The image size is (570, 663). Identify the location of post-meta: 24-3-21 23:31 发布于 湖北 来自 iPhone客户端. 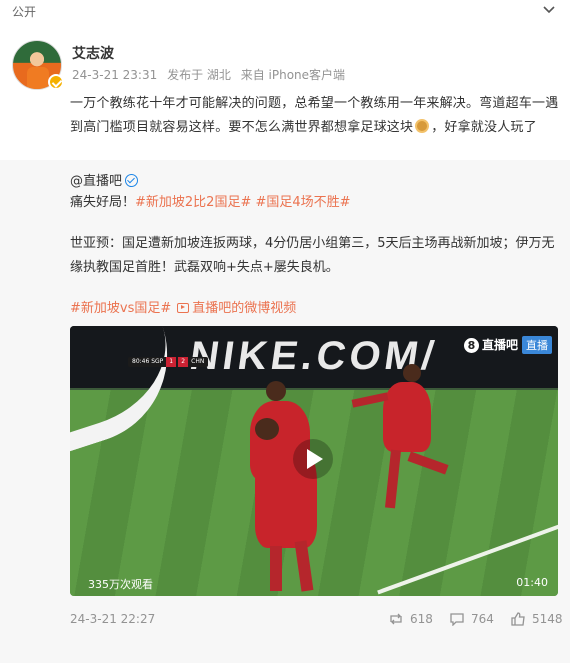
(211, 74).